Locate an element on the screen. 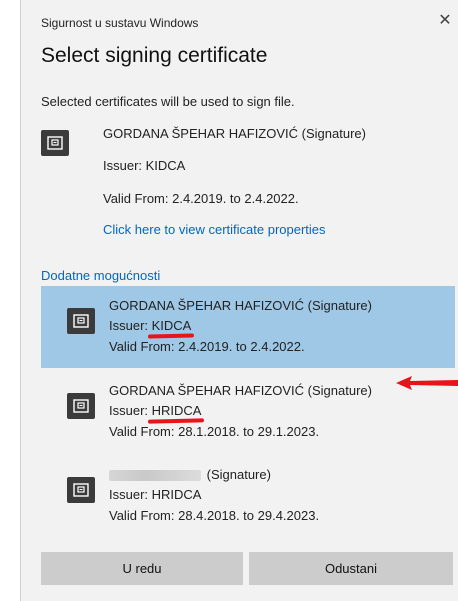 The image size is (458, 601). issuer-value-text: KIDCA is located at coordinates (171, 325).